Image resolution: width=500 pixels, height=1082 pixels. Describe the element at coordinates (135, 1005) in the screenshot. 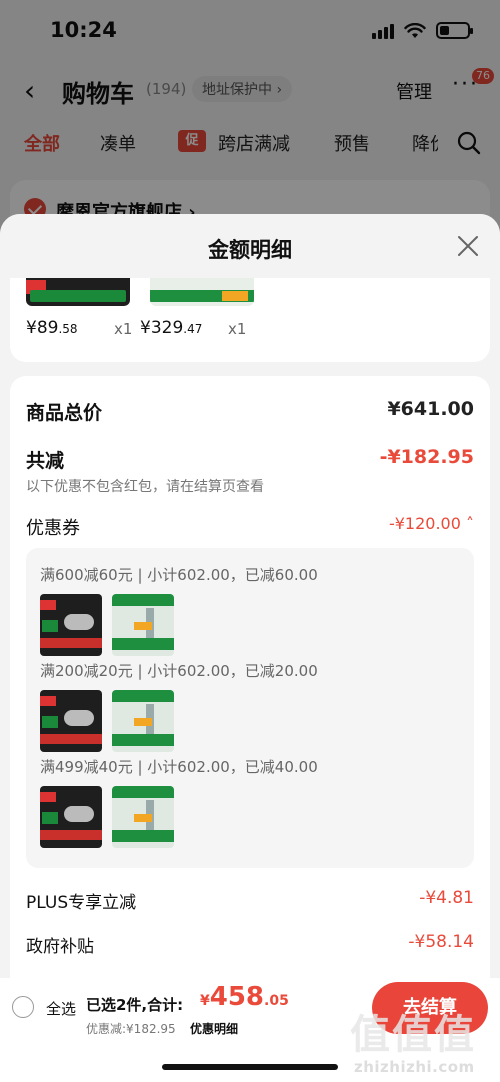

I see `selected-summary: 已选2件,合计:` at that location.